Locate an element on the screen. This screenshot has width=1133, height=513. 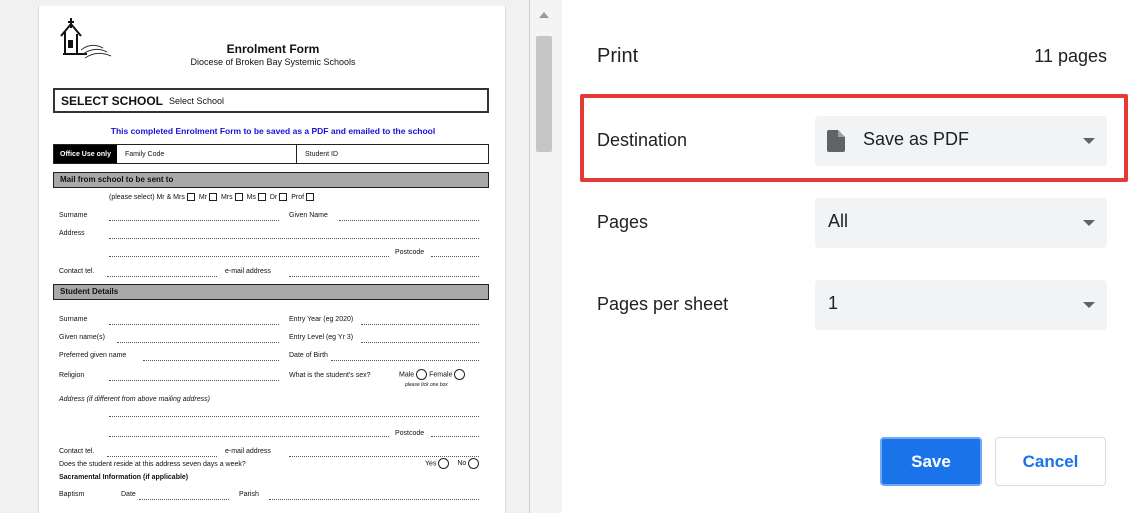
print-title: Print is located at coordinates (618, 56).